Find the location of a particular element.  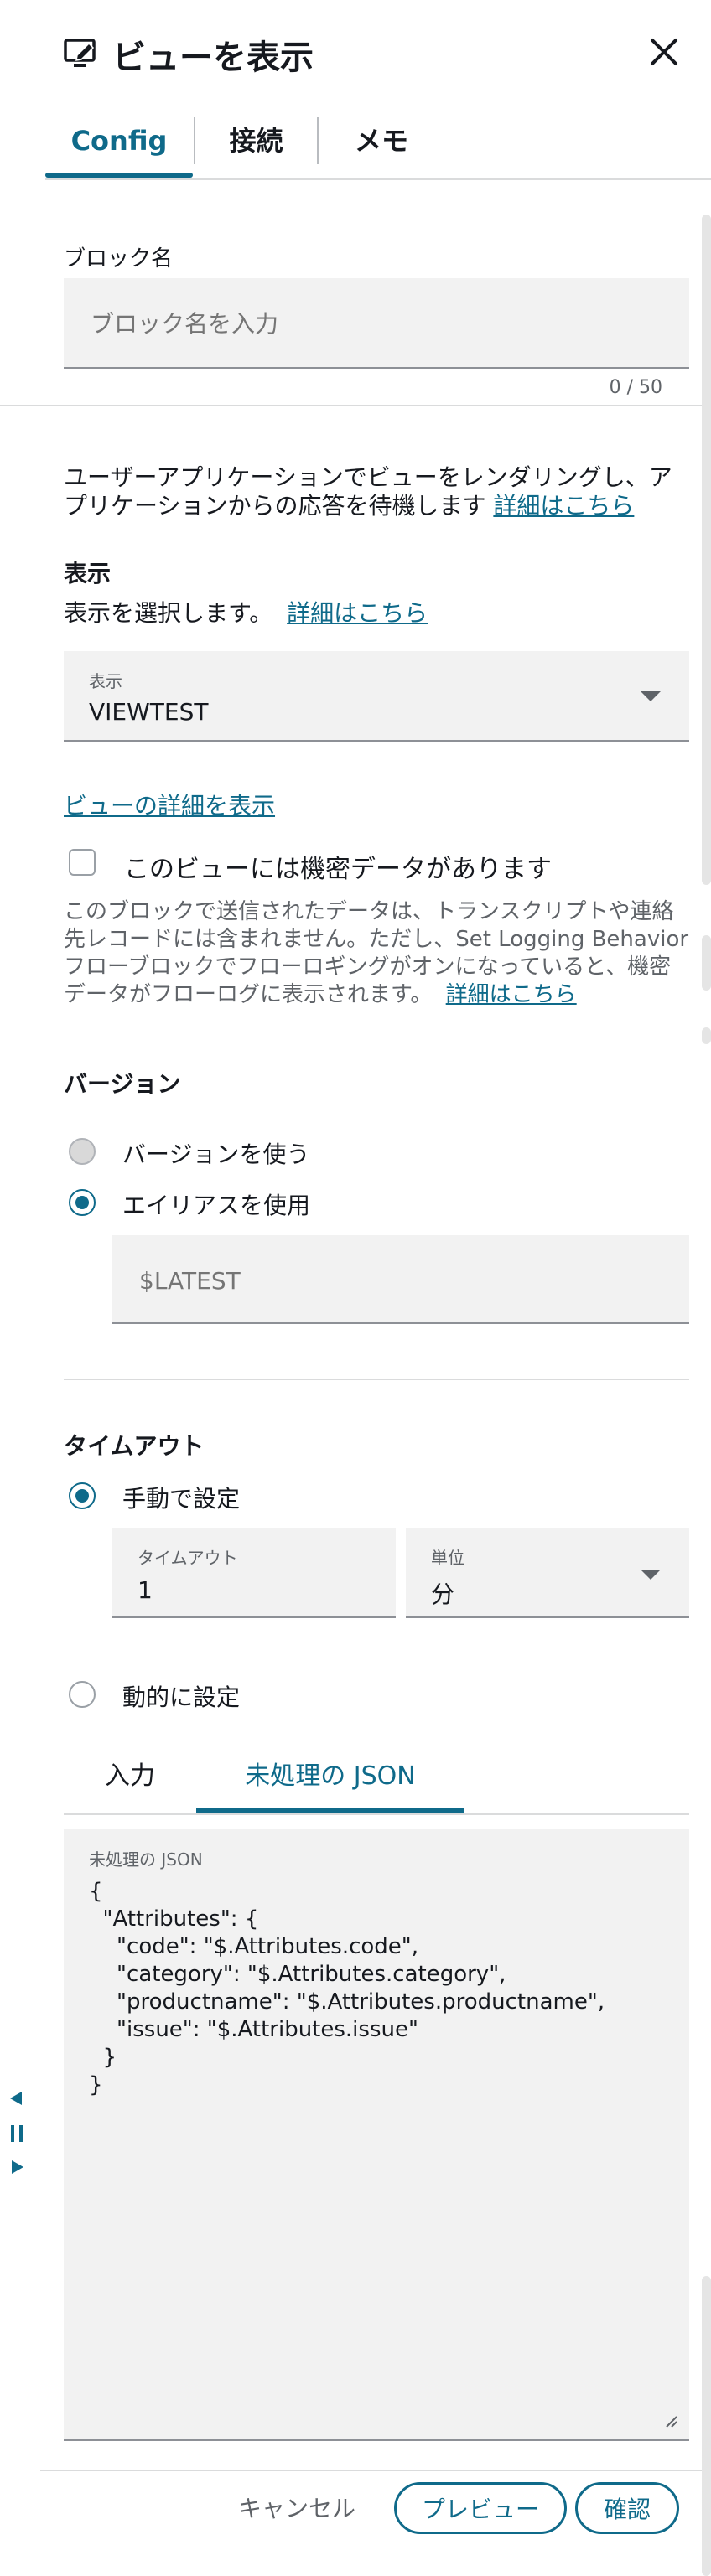

display-select-label: 表示 is located at coordinates (105, 681).